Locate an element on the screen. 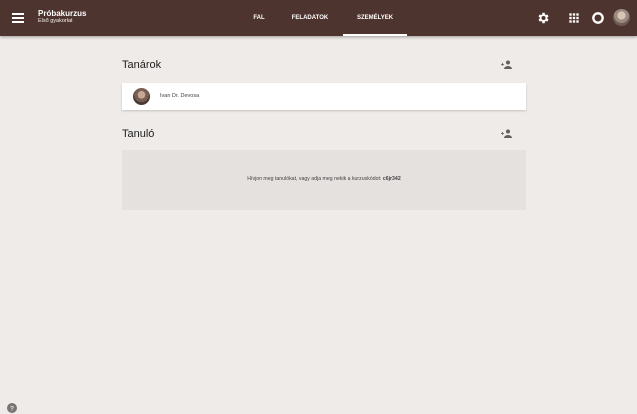 This screenshot has height=414, width=637. course-code: c6jr342 is located at coordinates (391, 179).